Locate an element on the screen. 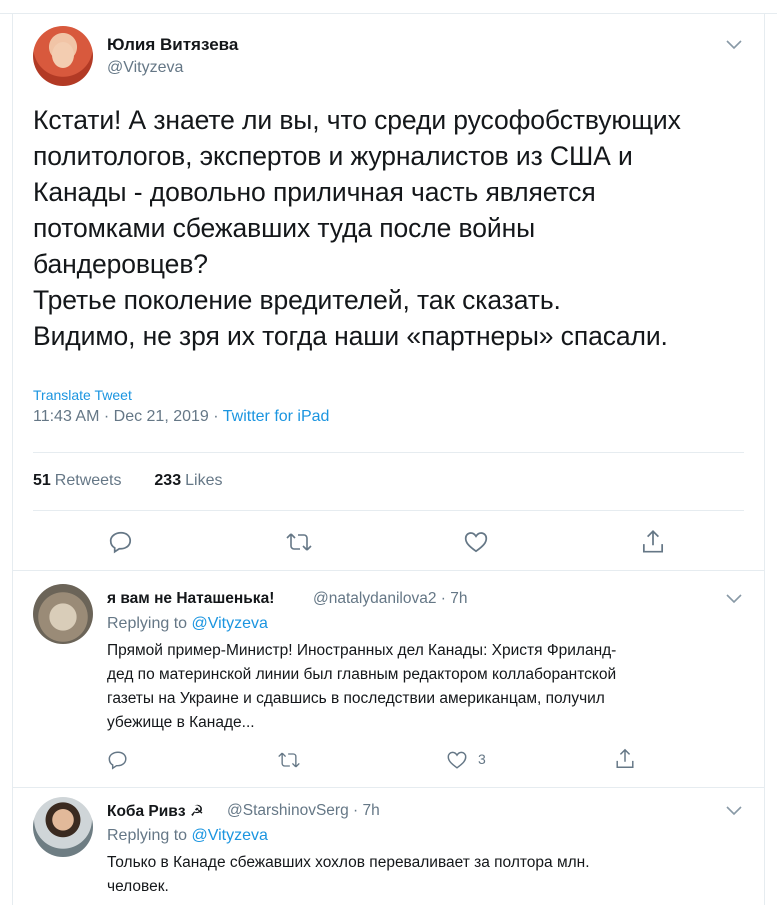 The height and width of the screenshot is (905, 777). translate-tweet-link: Translate Tweet is located at coordinates (82, 395).